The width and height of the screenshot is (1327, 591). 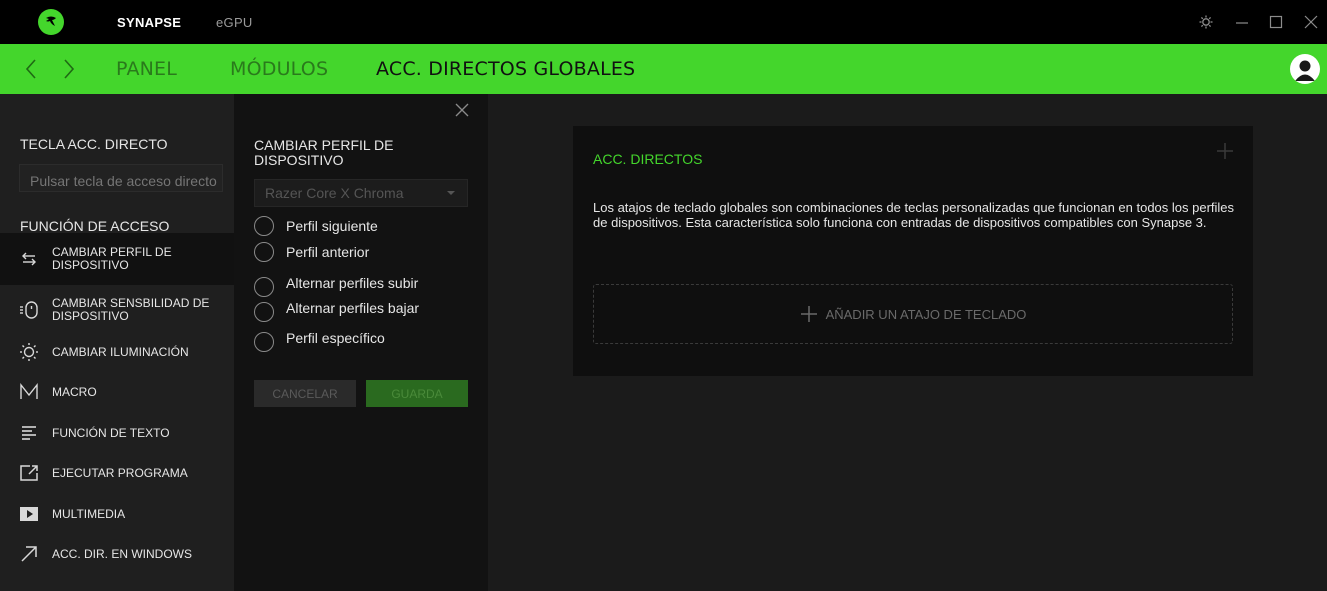 What do you see at coordinates (29, 433) in the screenshot?
I see `text-function-icon` at bounding box center [29, 433].